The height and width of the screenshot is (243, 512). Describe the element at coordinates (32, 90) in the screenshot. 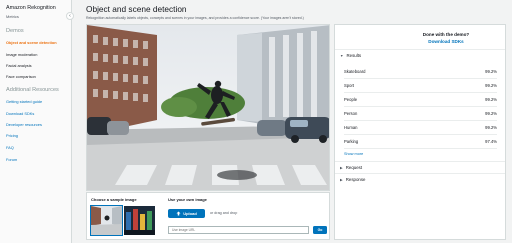

I see `sidebar-section-resources: Additional Resources` at that location.